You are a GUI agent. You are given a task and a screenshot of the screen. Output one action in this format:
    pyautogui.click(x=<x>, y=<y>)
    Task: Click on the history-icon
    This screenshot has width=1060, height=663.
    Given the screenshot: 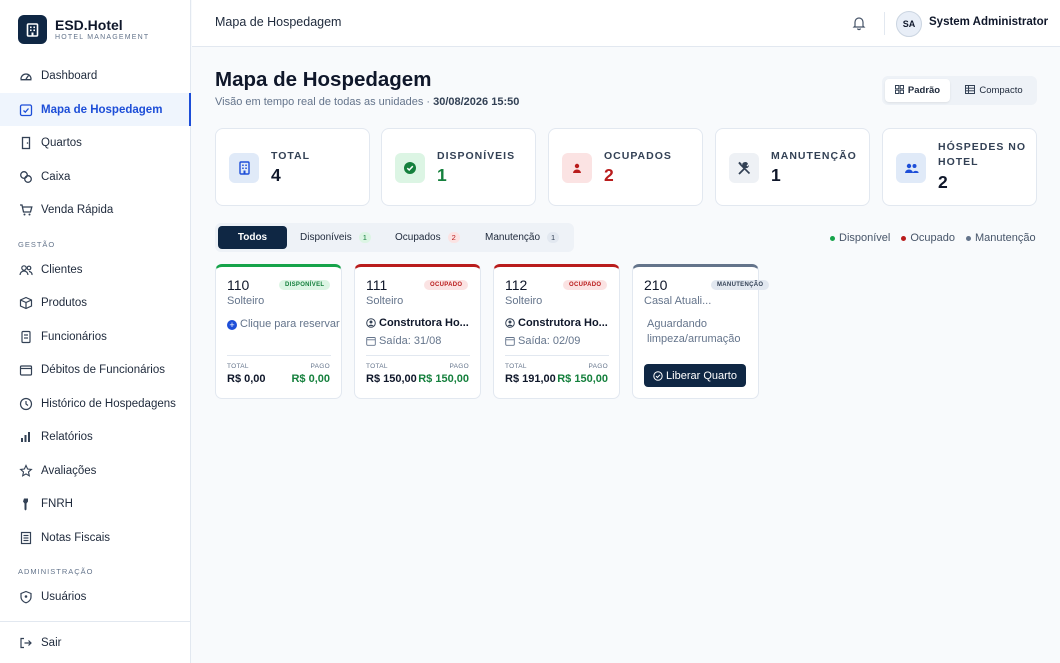 What is the action you would take?
    pyautogui.click(x=25, y=403)
    